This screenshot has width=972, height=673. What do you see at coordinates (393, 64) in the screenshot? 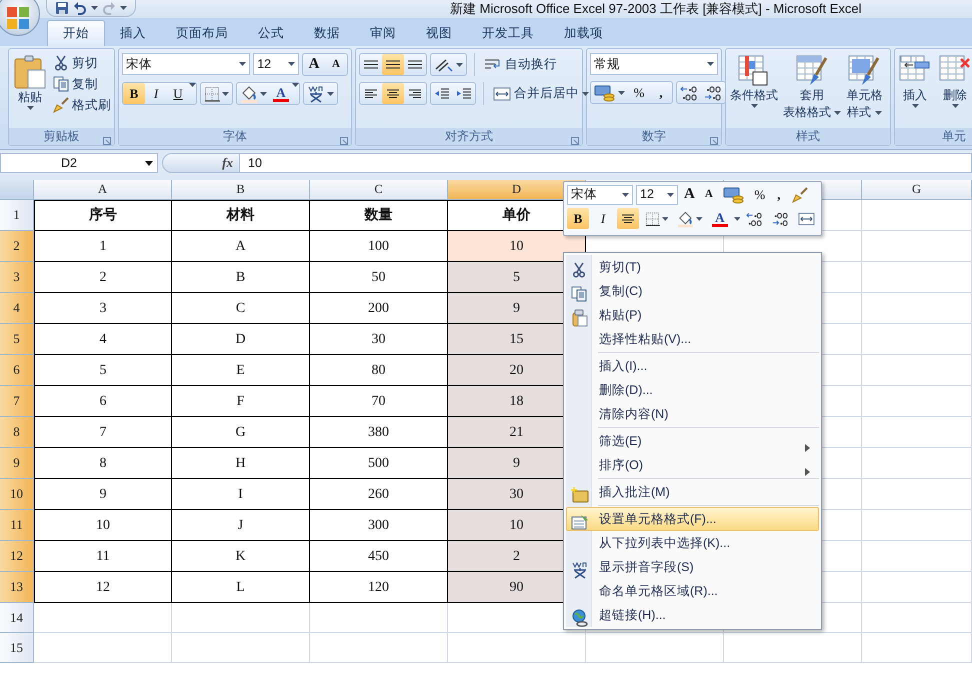
I see `vertical-align-button` at bounding box center [393, 64].